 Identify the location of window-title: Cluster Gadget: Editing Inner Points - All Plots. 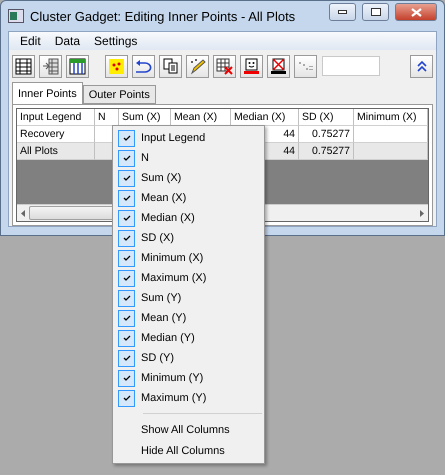
(163, 16).